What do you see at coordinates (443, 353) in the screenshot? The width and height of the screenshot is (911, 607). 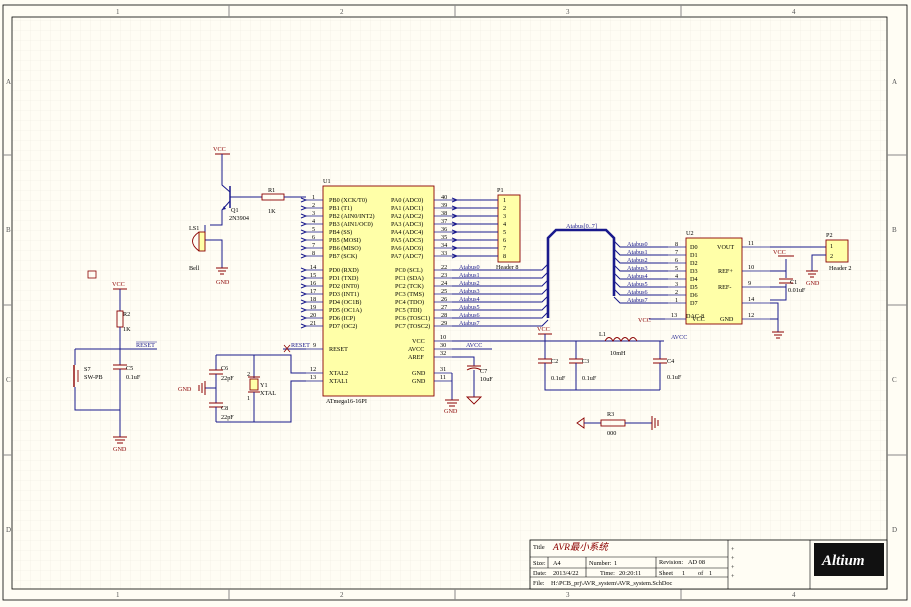 I see `u1-pin-aref-num: 32` at bounding box center [443, 353].